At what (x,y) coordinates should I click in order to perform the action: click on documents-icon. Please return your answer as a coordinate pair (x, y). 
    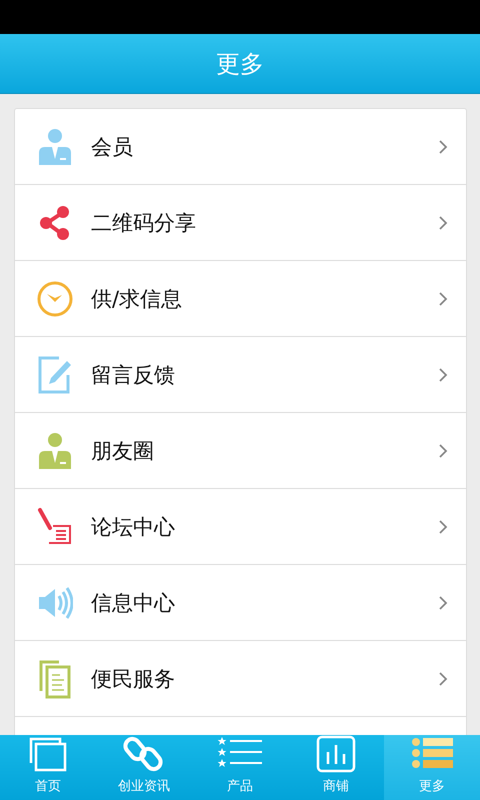
    Looking at the image, I should click on (55, 678).